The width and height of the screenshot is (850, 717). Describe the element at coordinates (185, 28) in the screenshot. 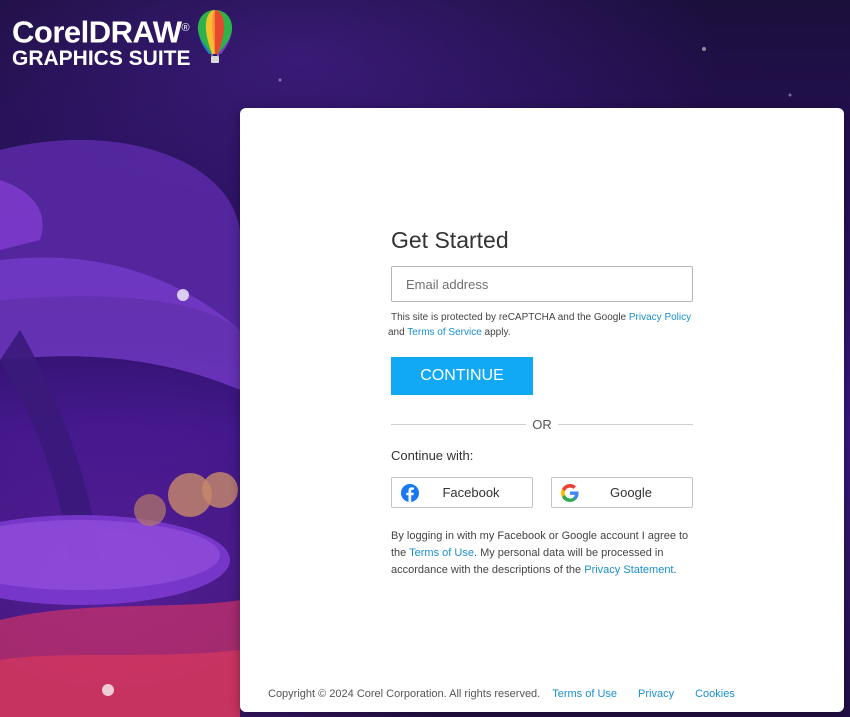

I see `logo-registered-mark: ®` at that location.